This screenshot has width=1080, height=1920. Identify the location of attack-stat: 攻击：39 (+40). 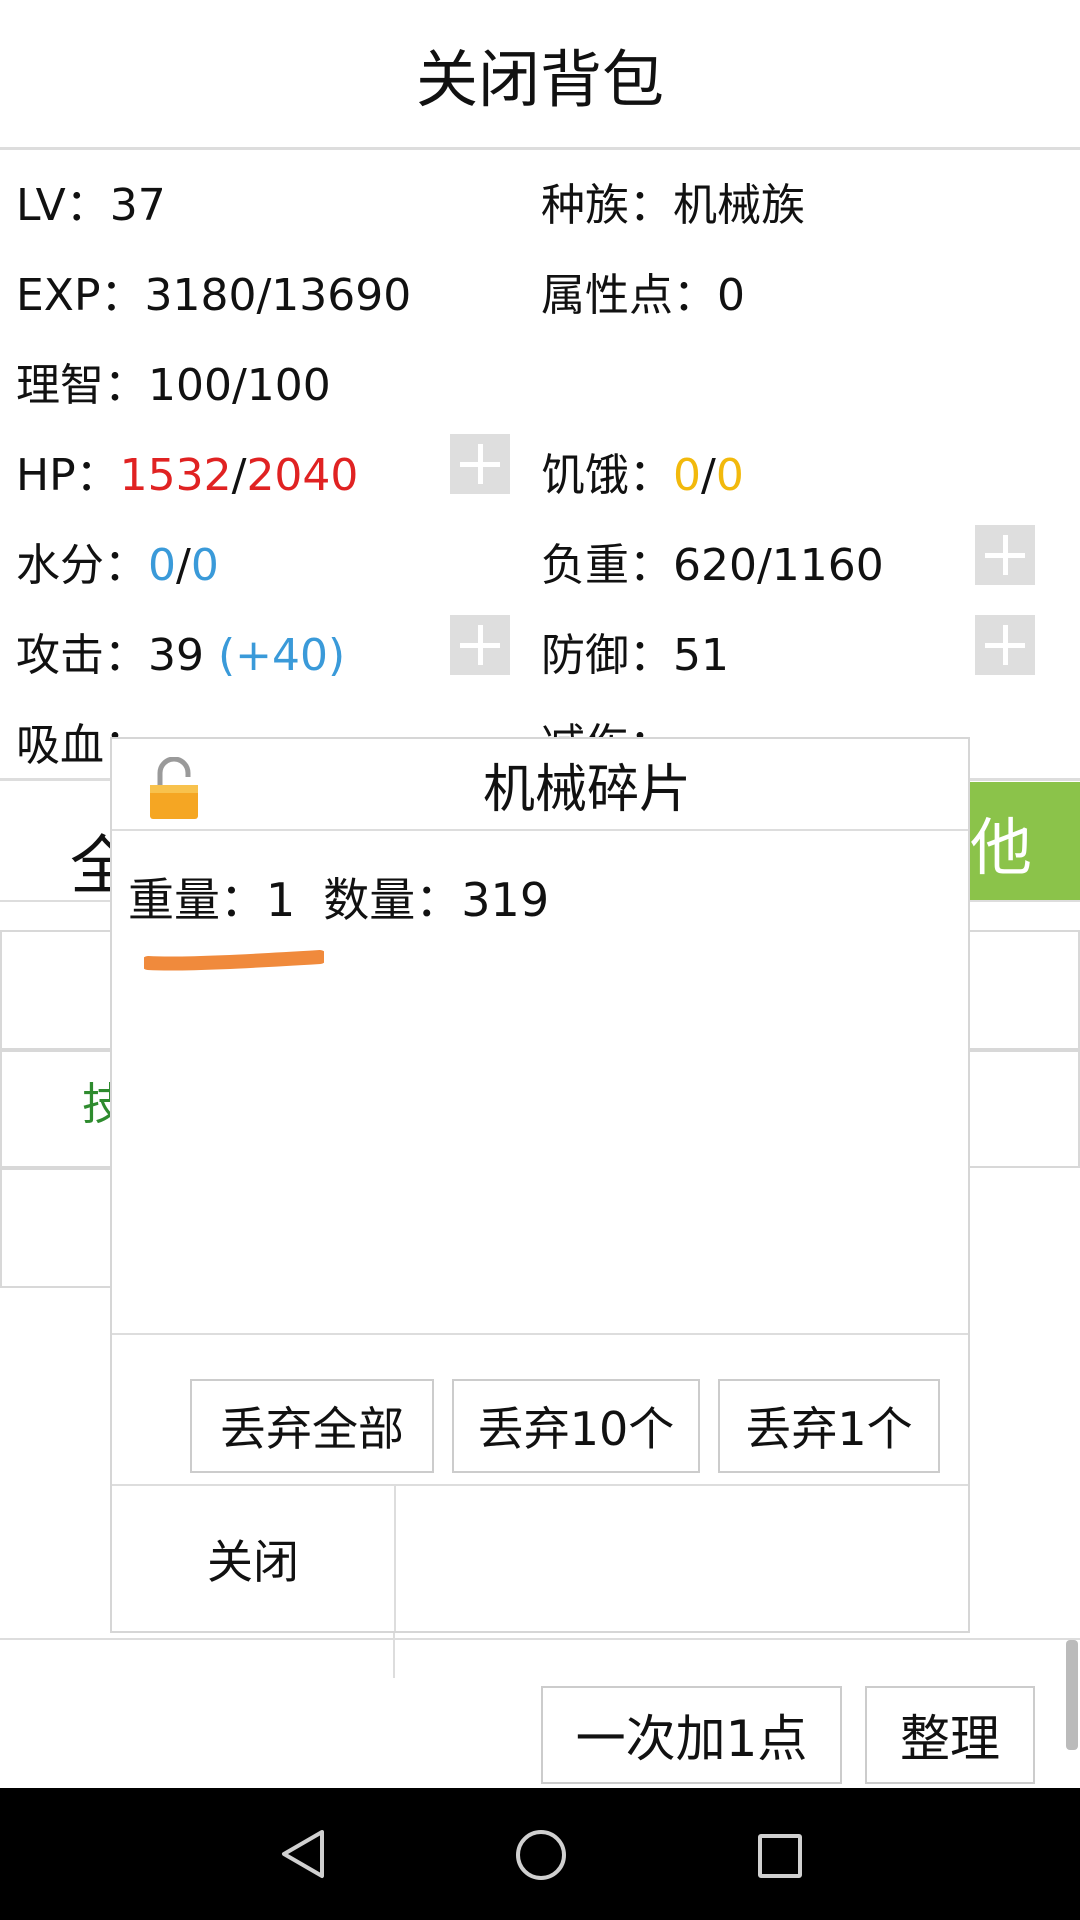
(180, 656).